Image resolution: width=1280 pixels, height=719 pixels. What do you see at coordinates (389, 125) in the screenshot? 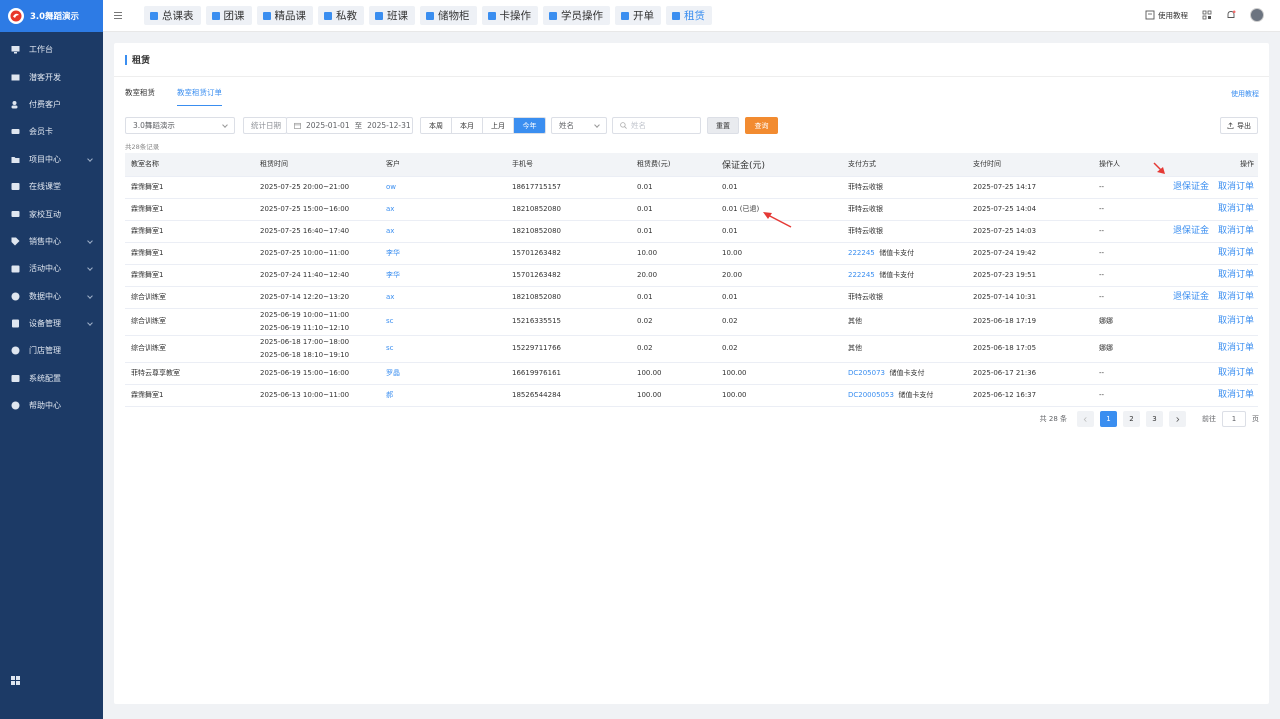
I see `date-end: 2025-12-31` at bounding box center [389, 125].